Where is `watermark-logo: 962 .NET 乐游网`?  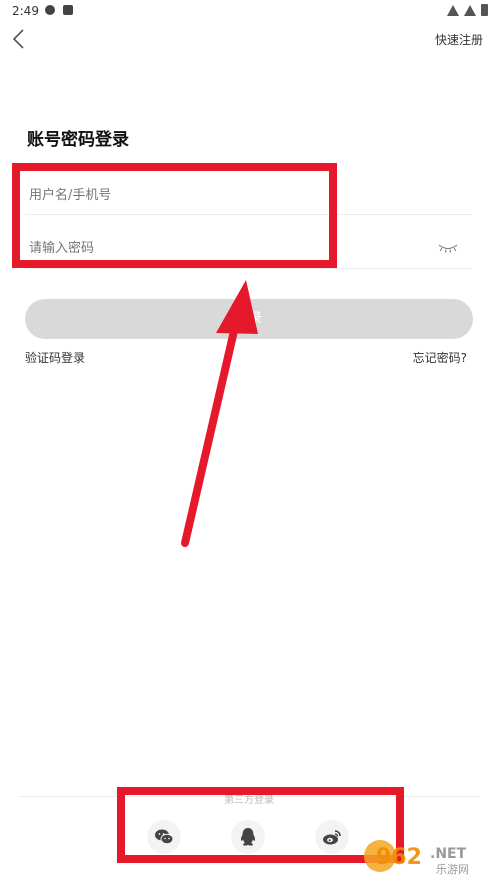 watermark-logo: 962 .NET 乐游网 is located at coordinates (416, 858).